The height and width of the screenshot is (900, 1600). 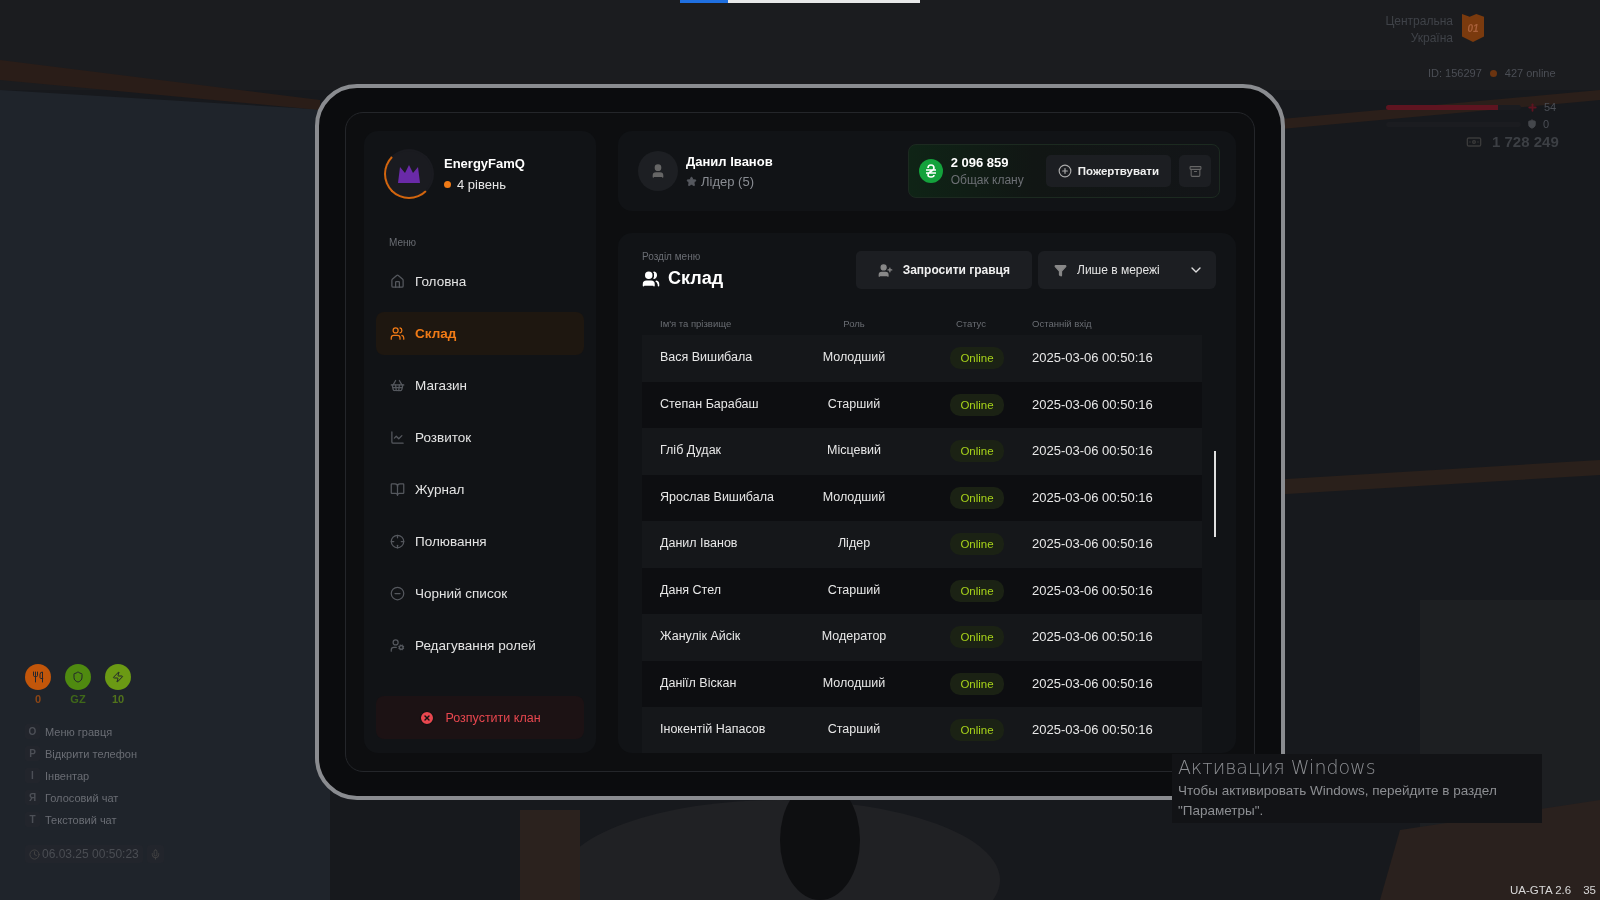 I want to click on clan-level: 4 рівень, so click(x=481, y=184).